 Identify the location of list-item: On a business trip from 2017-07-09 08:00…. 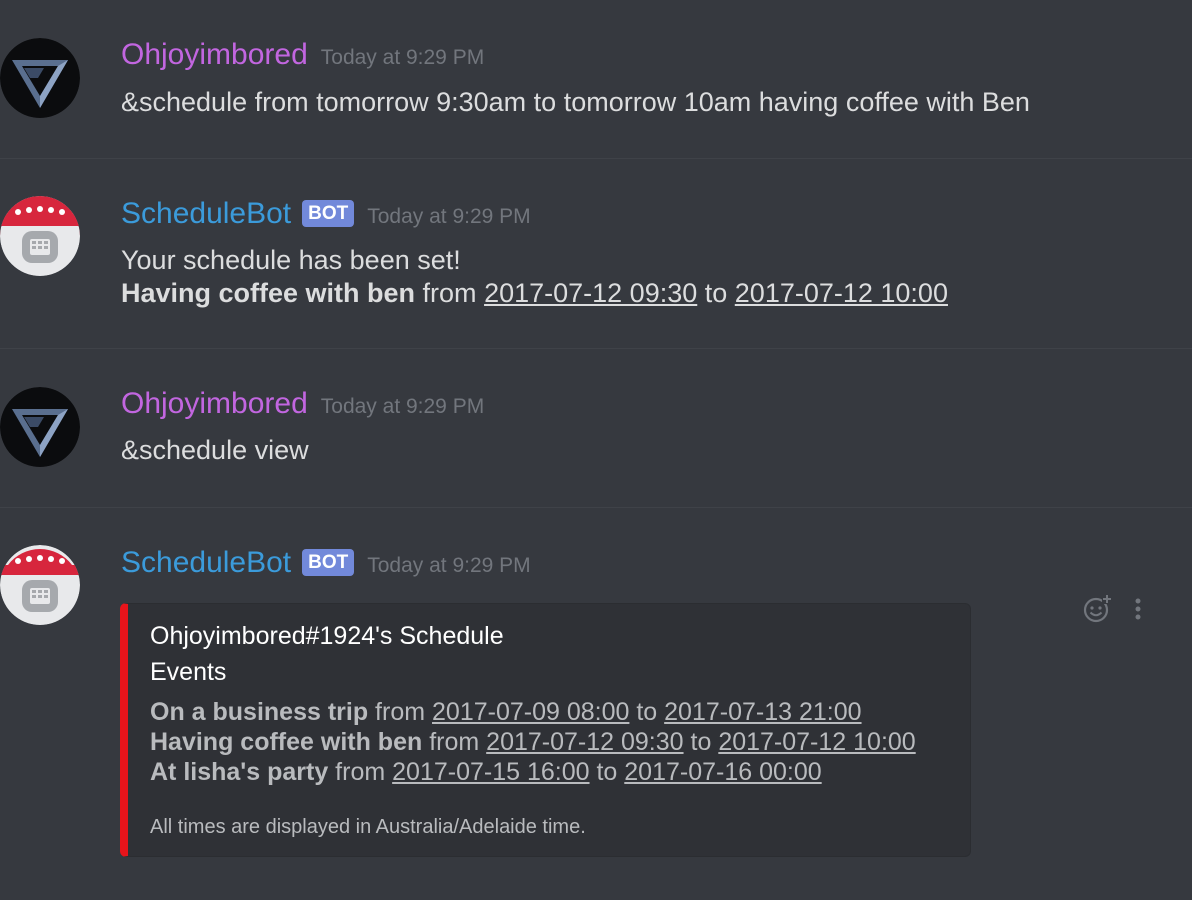
(533, 712).